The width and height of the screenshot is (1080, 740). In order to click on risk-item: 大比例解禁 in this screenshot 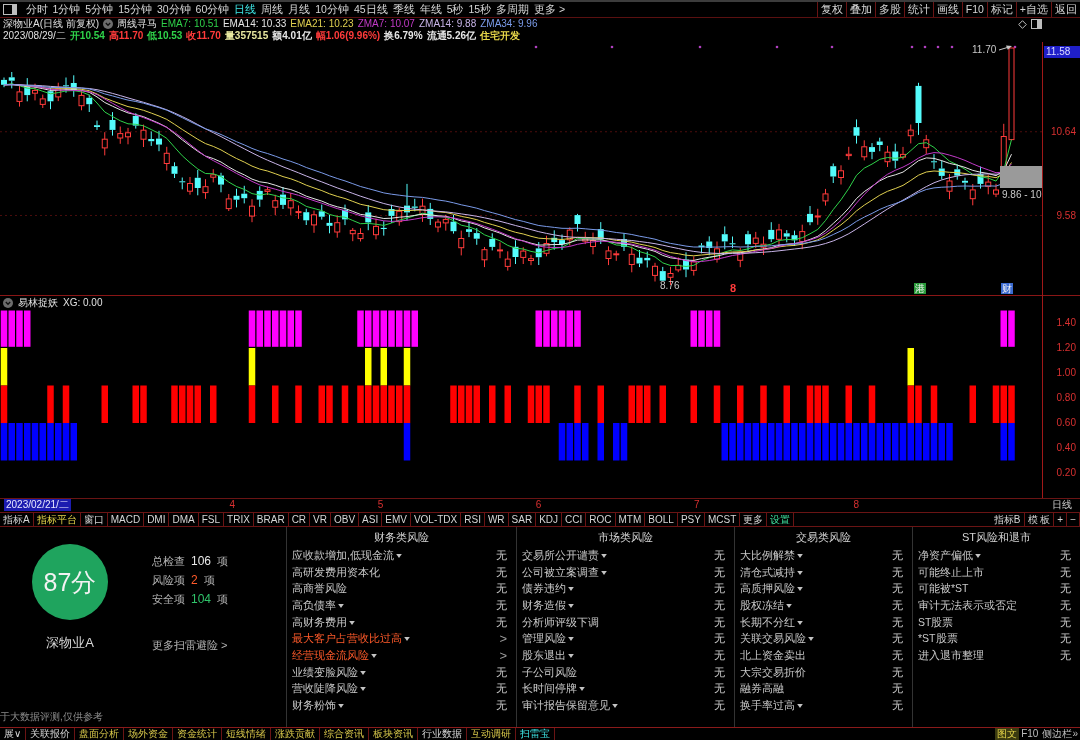, I will do `click(767, 555)`.